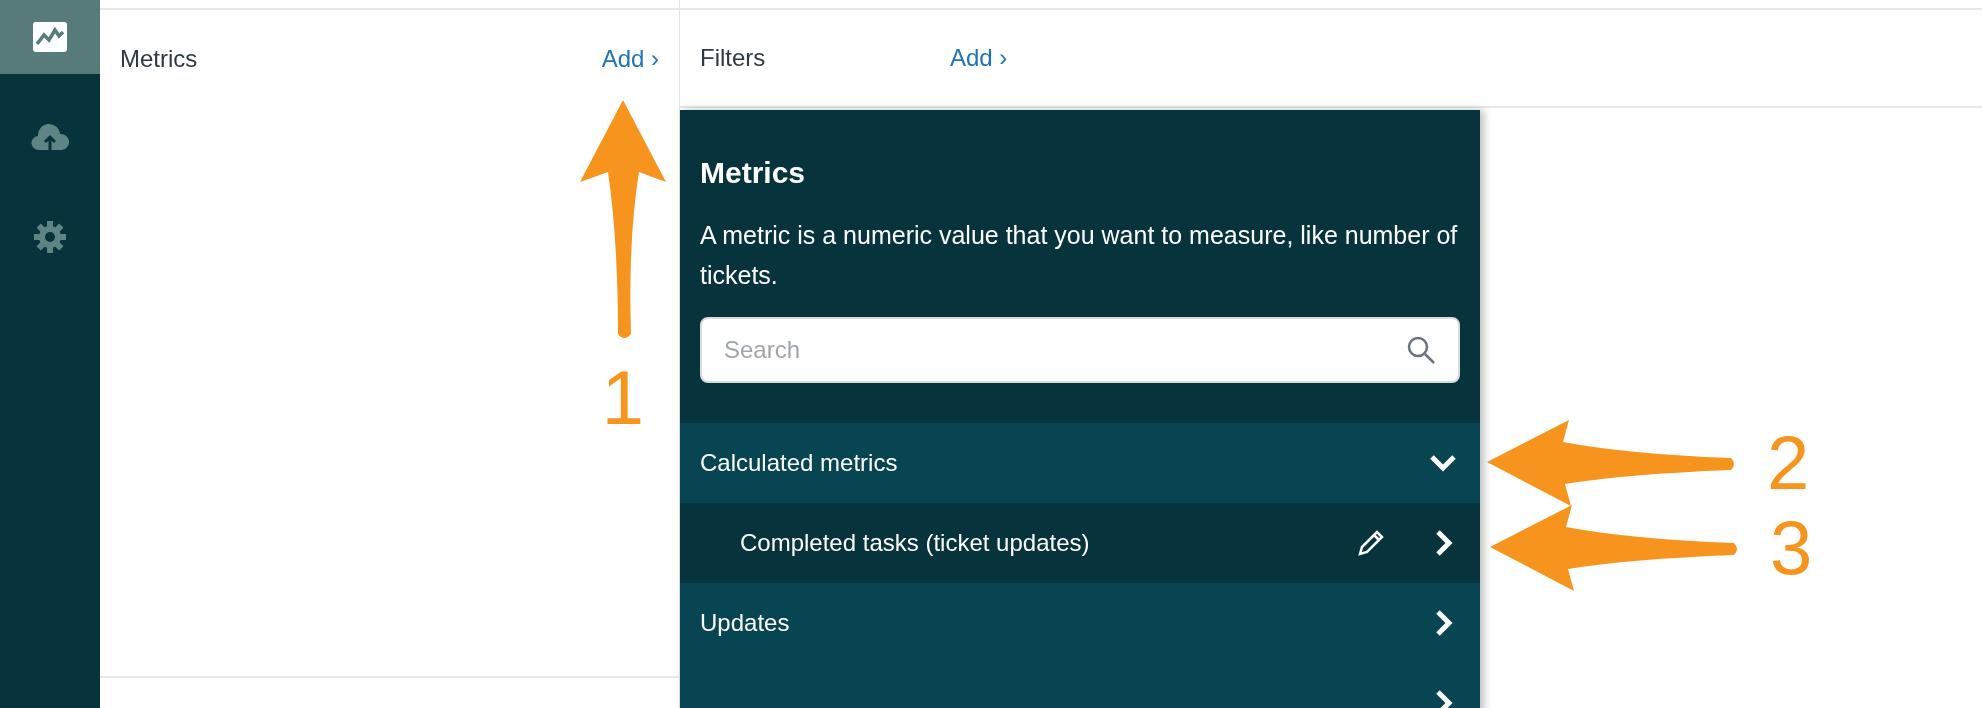 The height and width of the screenshot is (708, 1982). Describe the element at coordinates (1791, 548) in the screenshot. I see `annotation-number: 3` at that location.